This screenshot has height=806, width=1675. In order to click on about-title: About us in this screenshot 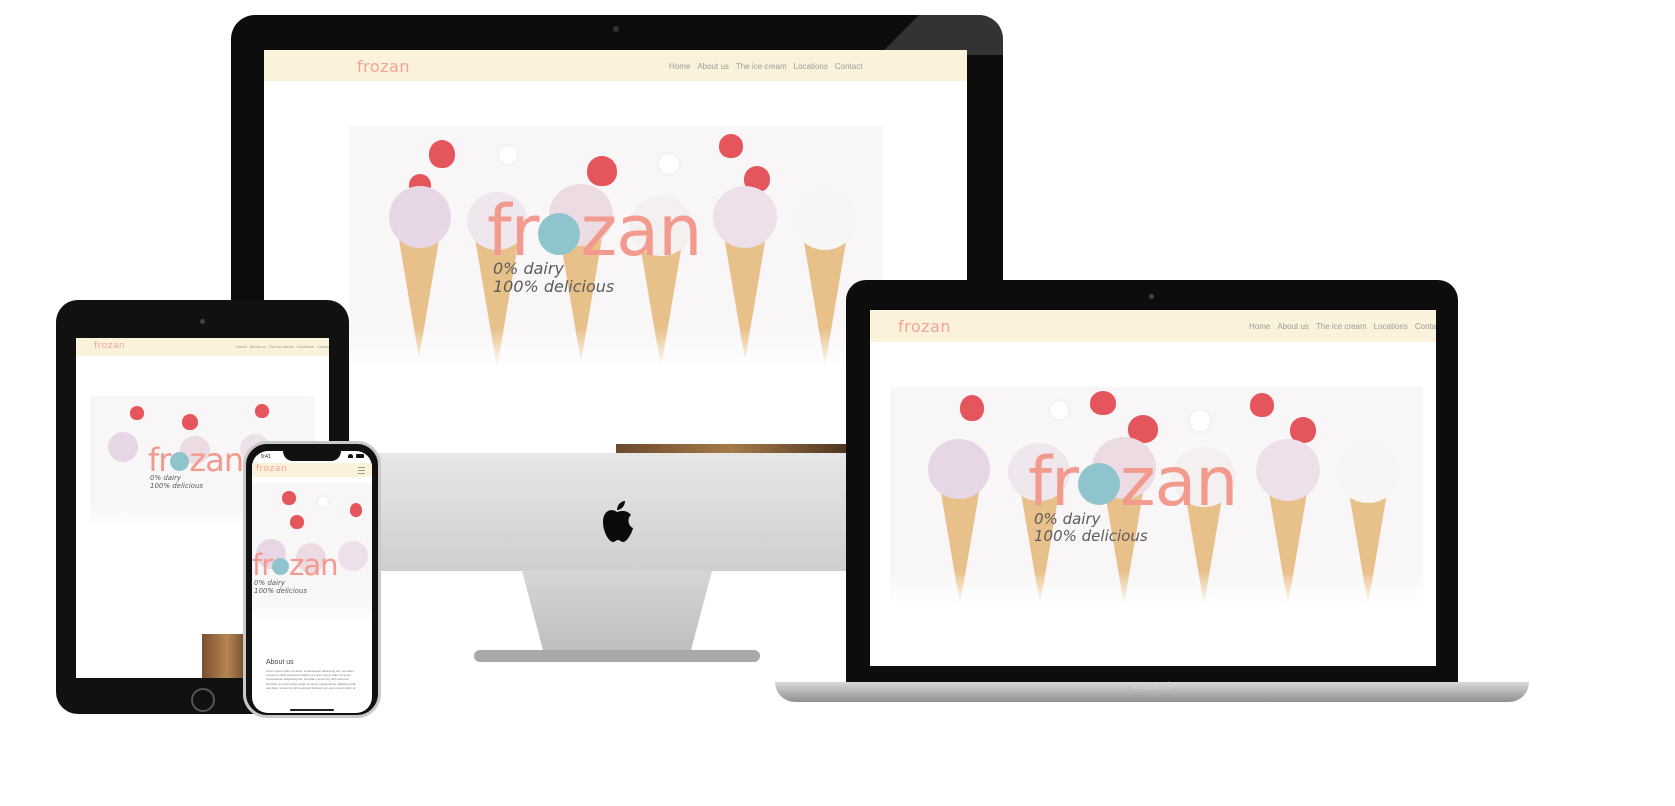, I will do `click(280, 662)`.